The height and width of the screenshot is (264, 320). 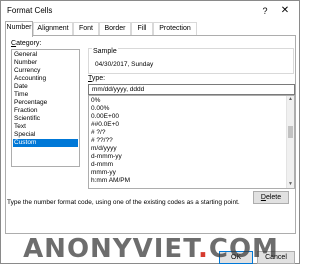 What do you see at coordinates (290, 132) in the screenshot?
I see `scroll-thumb` at bounding box center [290, 132].